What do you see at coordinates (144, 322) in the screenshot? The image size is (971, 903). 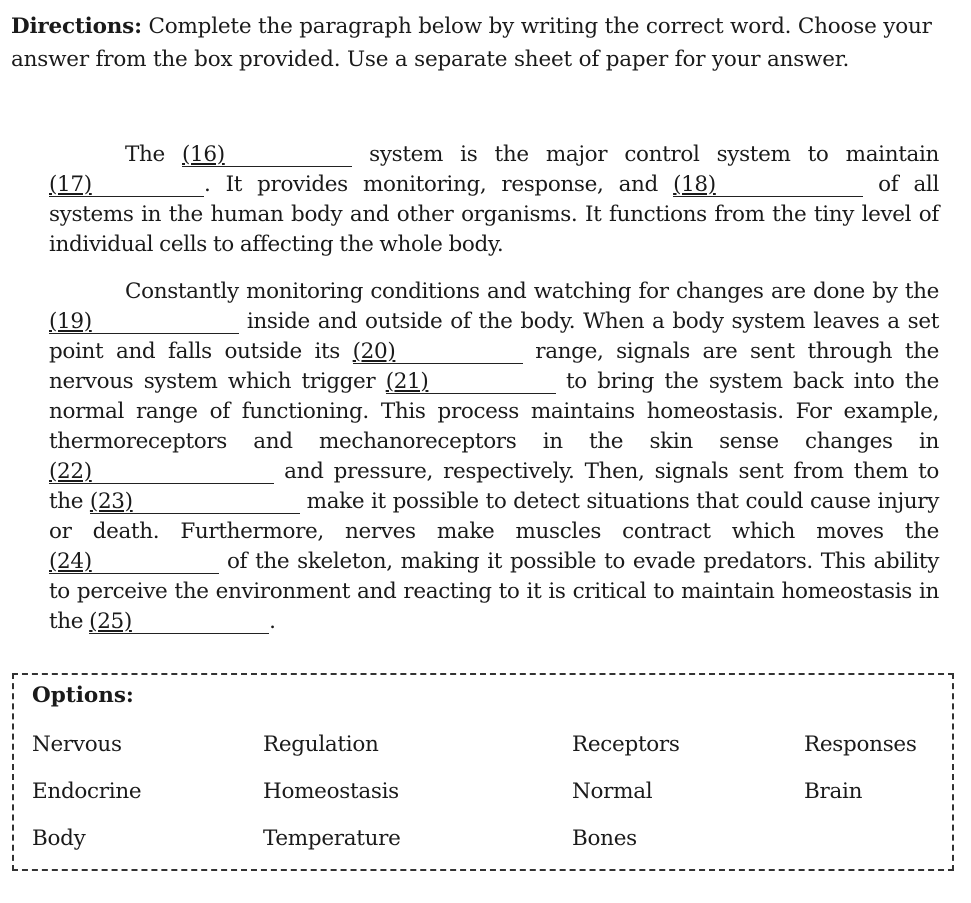 I see `blank-19: (19)` at bounding box center [144, 322].